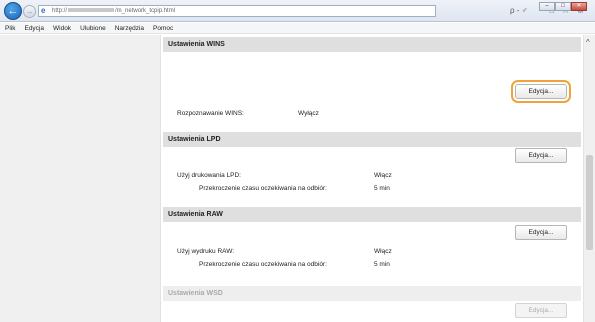 The height and width of the screenshot is (322, 595). I want to click on lpd-use-value: Włącz, so click(383, 175).